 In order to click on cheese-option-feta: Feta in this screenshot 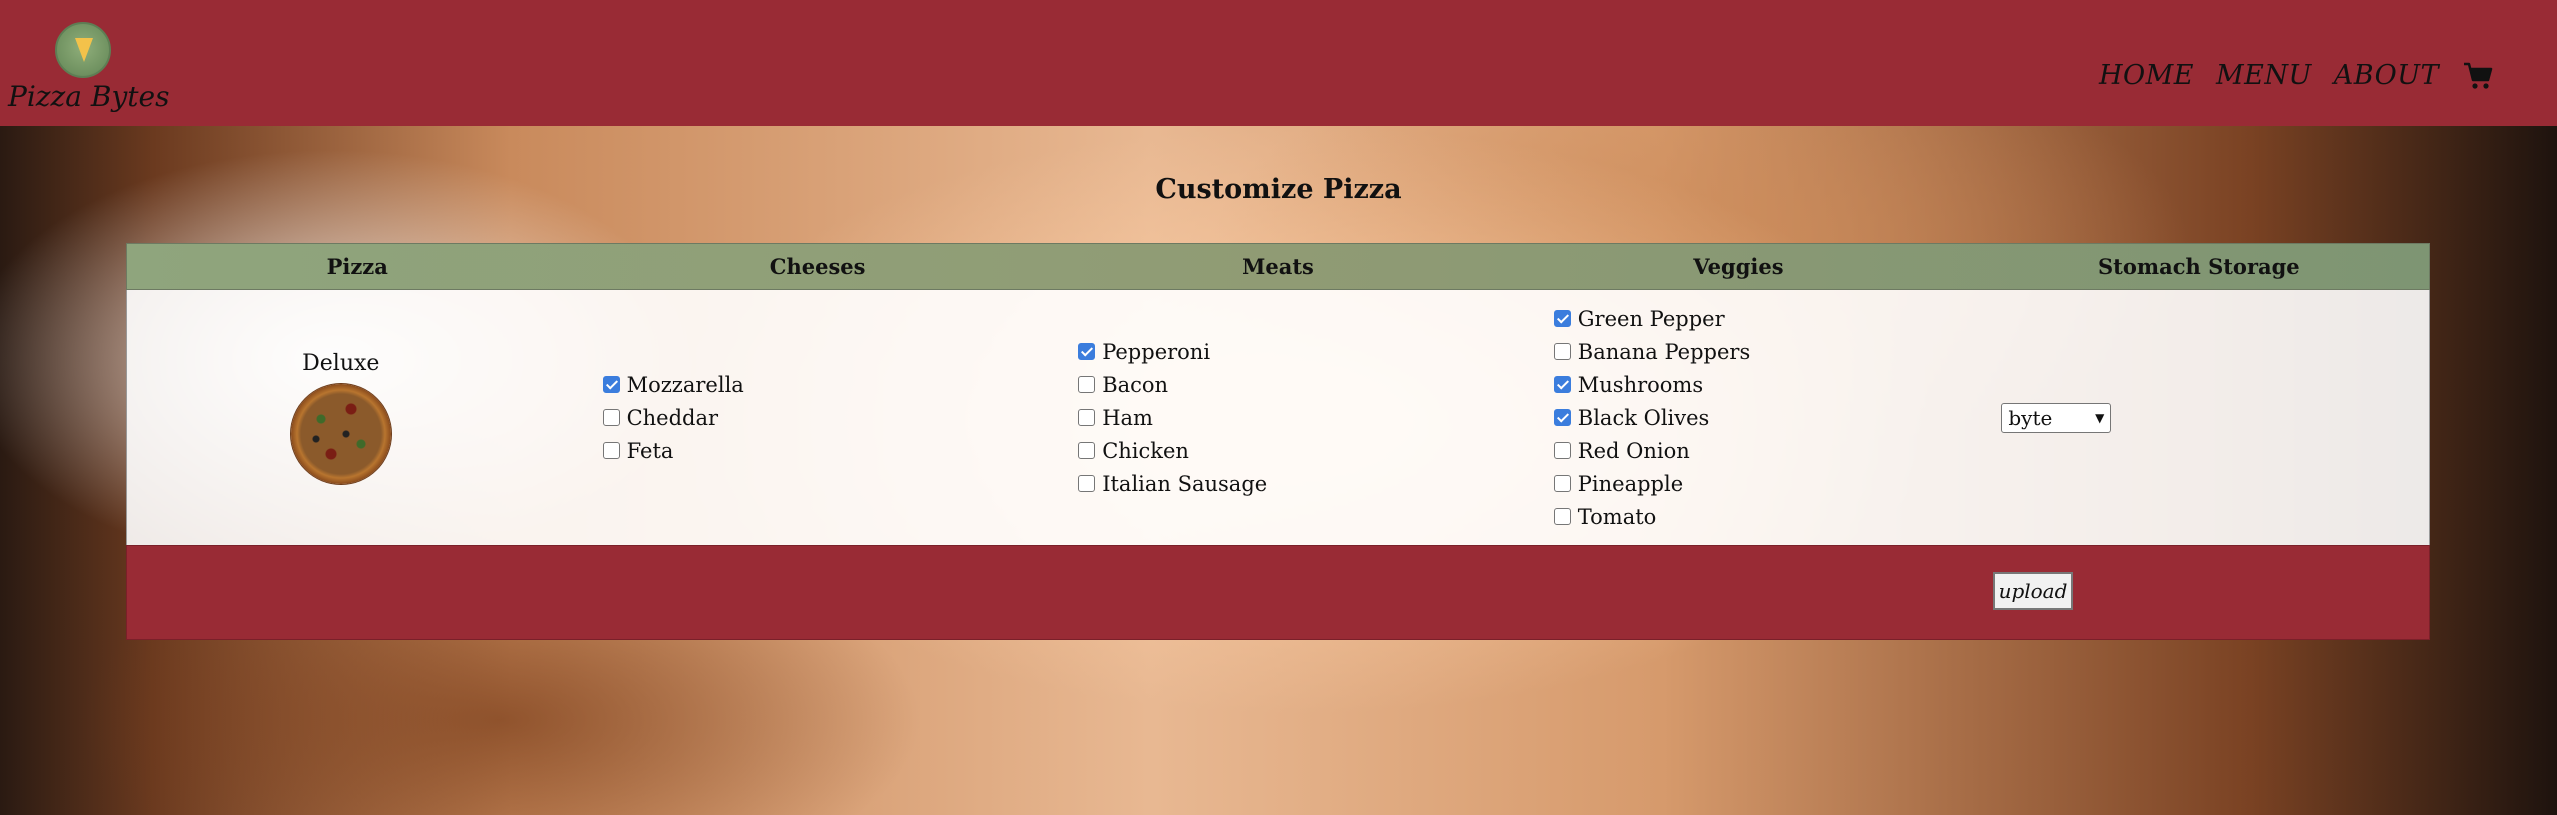, I will do `click(816, 450)`.